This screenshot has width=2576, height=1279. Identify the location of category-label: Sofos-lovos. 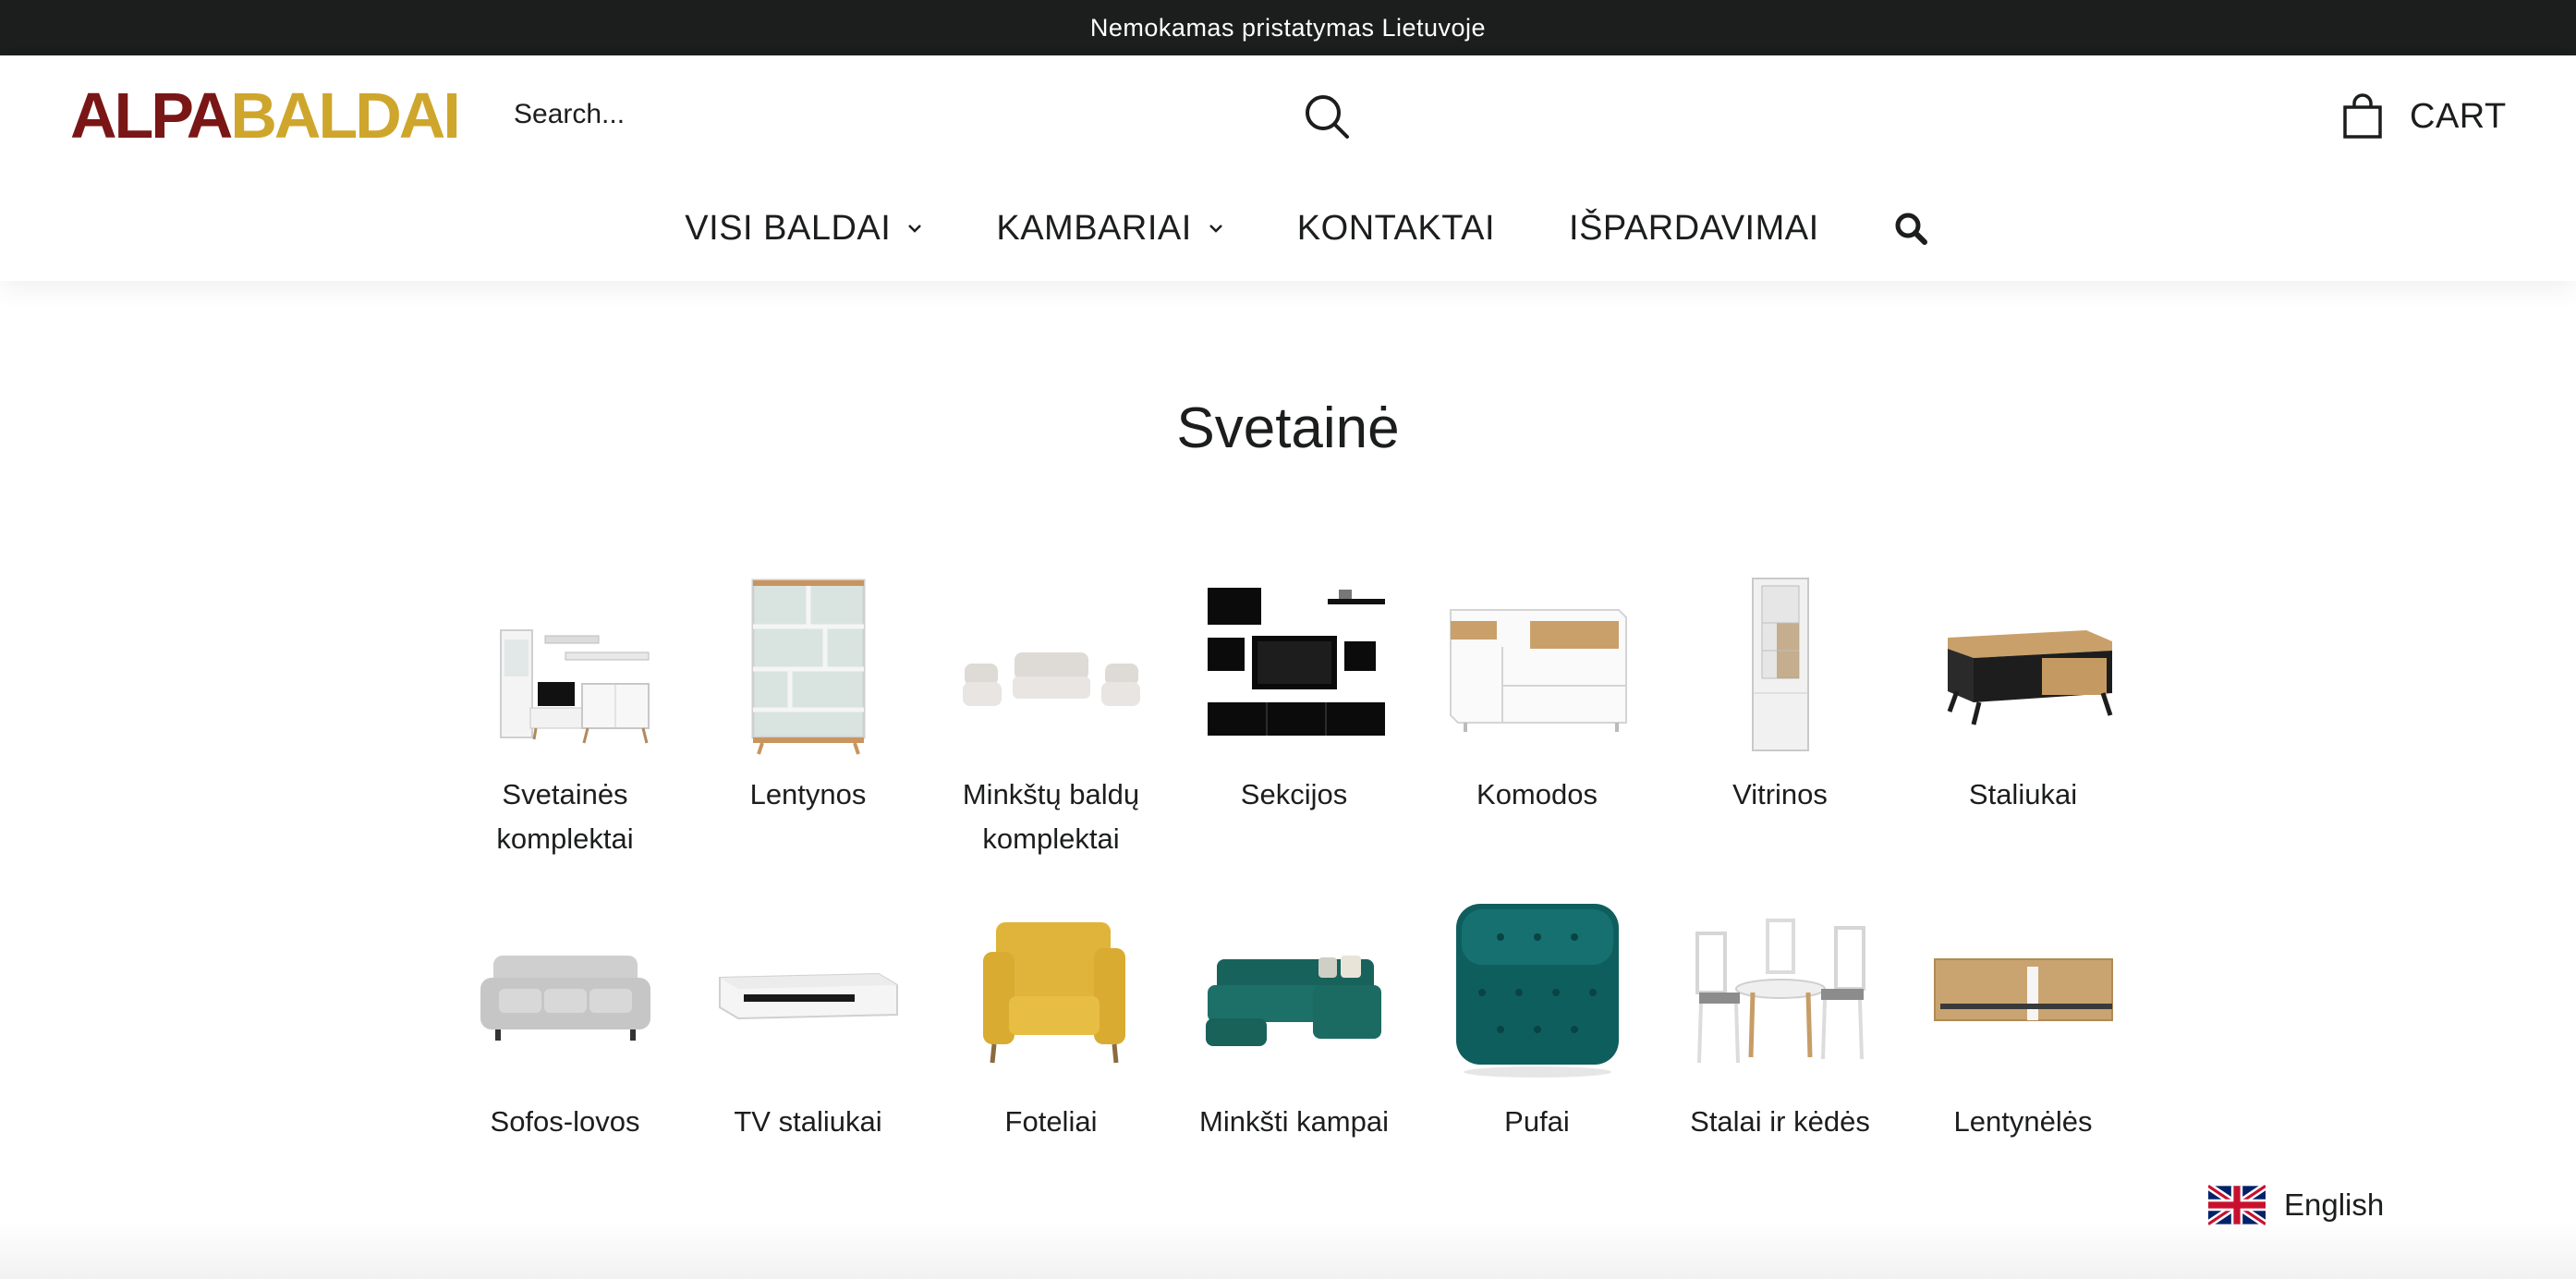
(565, 1121).